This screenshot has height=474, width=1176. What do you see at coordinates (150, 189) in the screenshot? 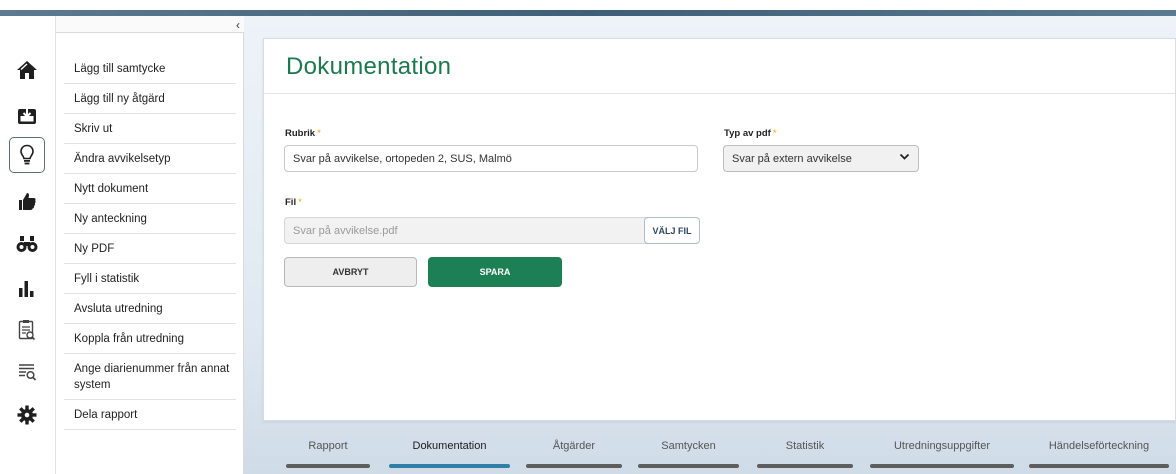
I see `menu-item-new-document: Nytt dokument` at bounding box center [150, 189].